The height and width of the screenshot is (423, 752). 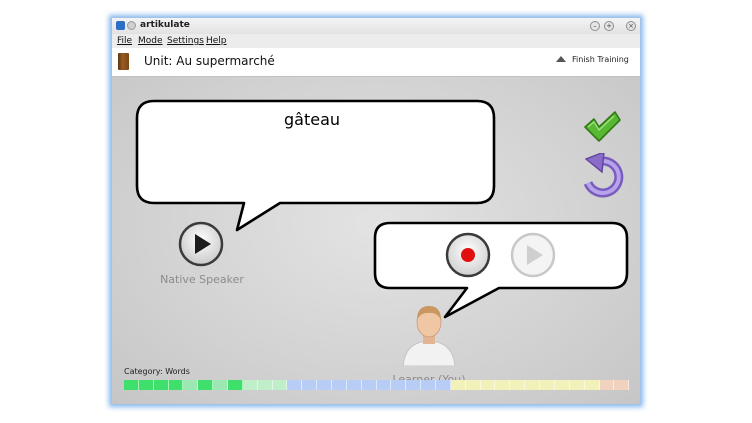 I want to click on native-speaker-label: Native Speaker, so click(x=202, y=279).